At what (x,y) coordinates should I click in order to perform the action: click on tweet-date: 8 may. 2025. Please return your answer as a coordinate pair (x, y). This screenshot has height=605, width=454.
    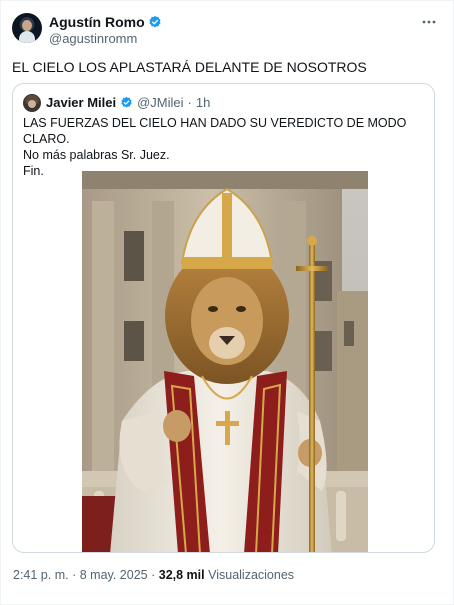
    Looking at the image, I should click on (114, 575).